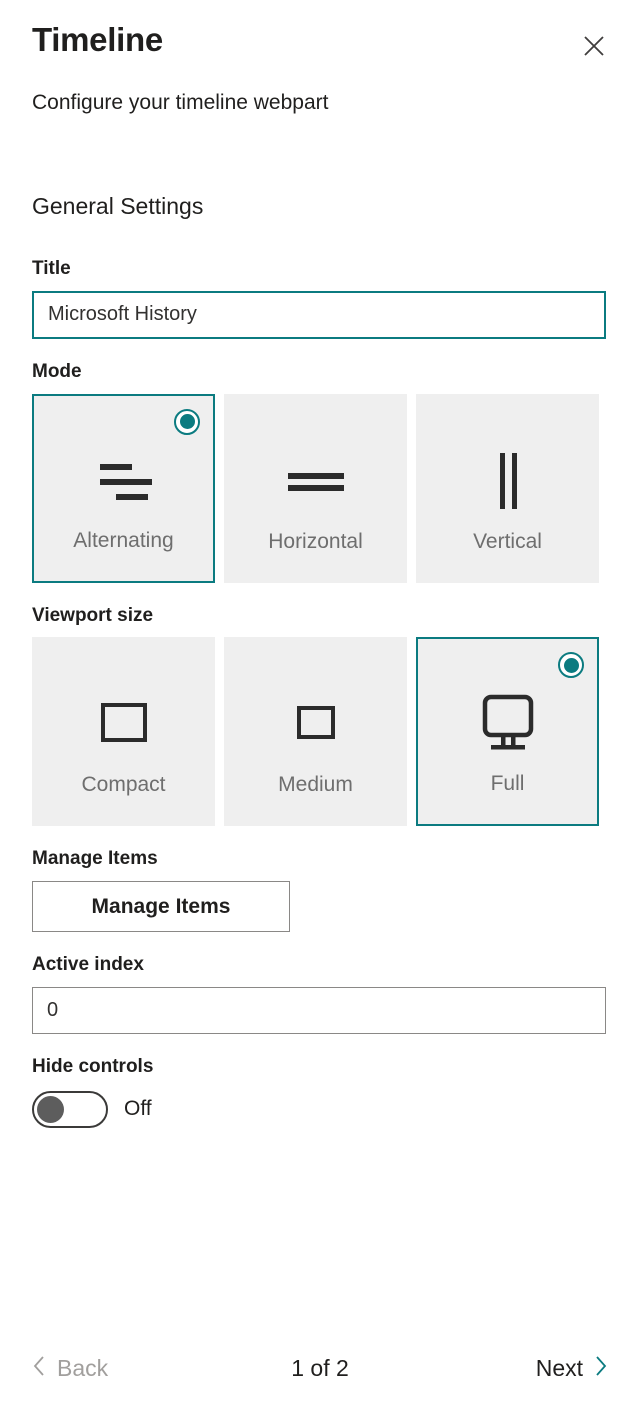 The height and width of the screenshot is (1421, 640). Describe the element at coordinates (320, 1368) in the screenshot. I see `panel-footer: Back 1 of 2 Next` at that location.